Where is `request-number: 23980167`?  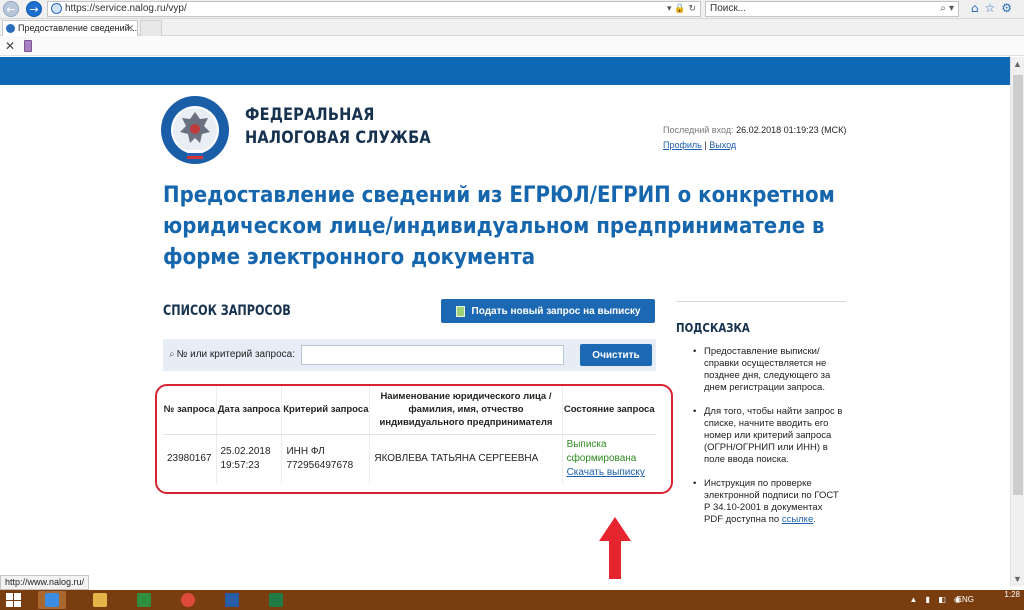
request-number: 23980167 is located at coordinates (190, 459).